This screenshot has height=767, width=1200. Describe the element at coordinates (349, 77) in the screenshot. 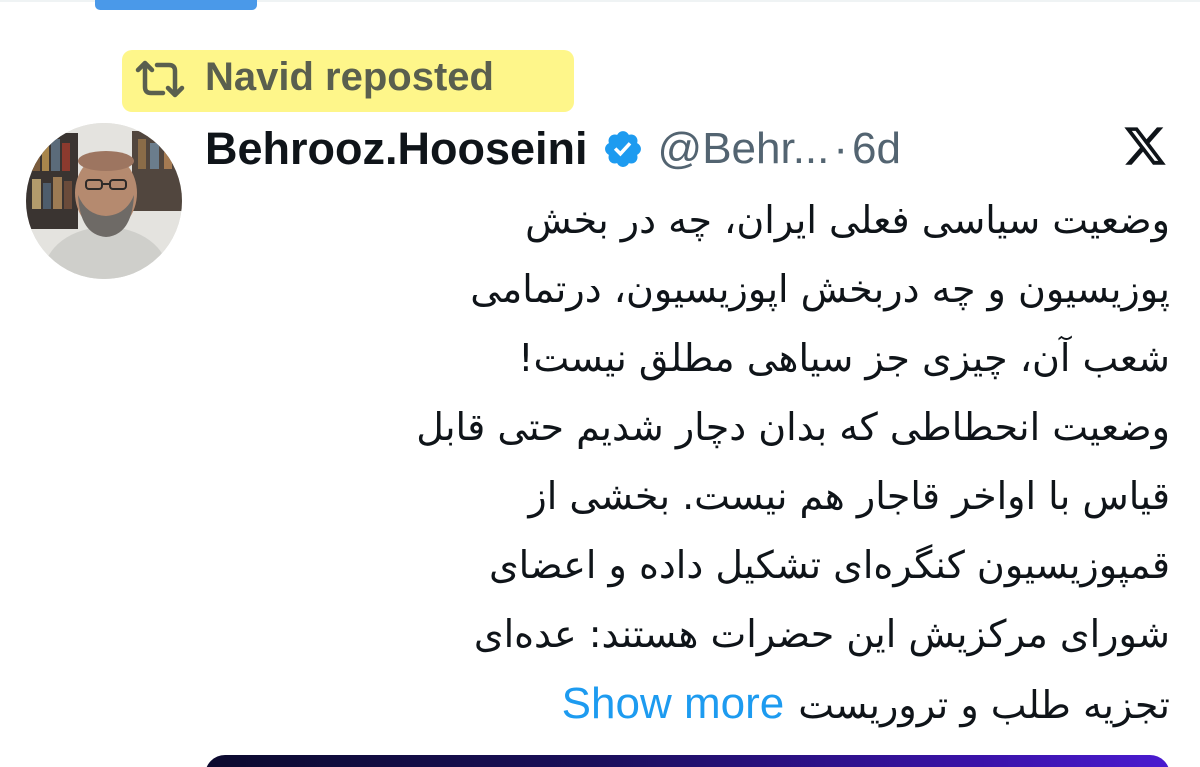

I see `repost-label: Navid reposted` at that location.